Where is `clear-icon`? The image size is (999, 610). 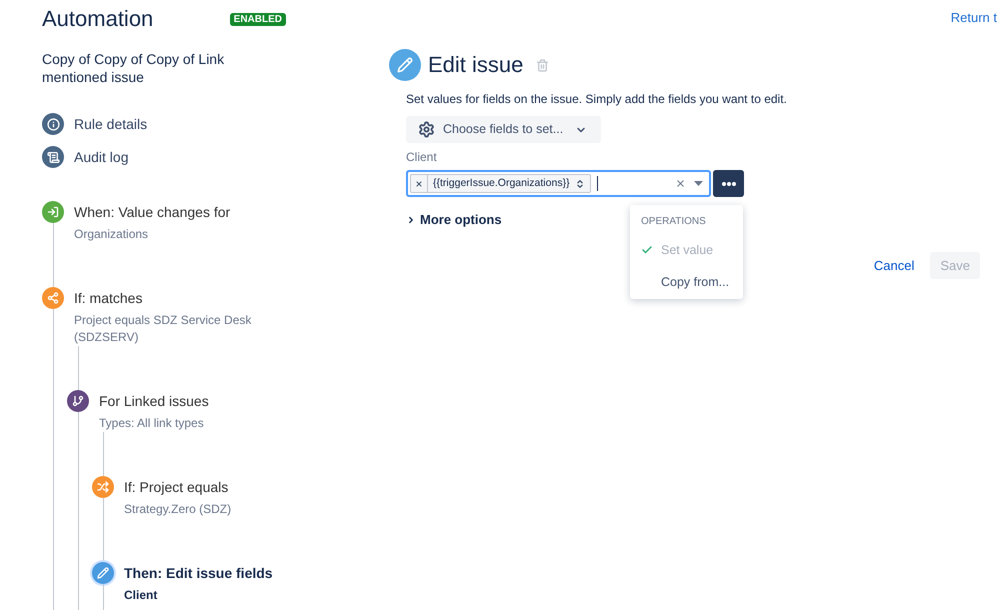 clear-icon is located at coordinates (680, 183).